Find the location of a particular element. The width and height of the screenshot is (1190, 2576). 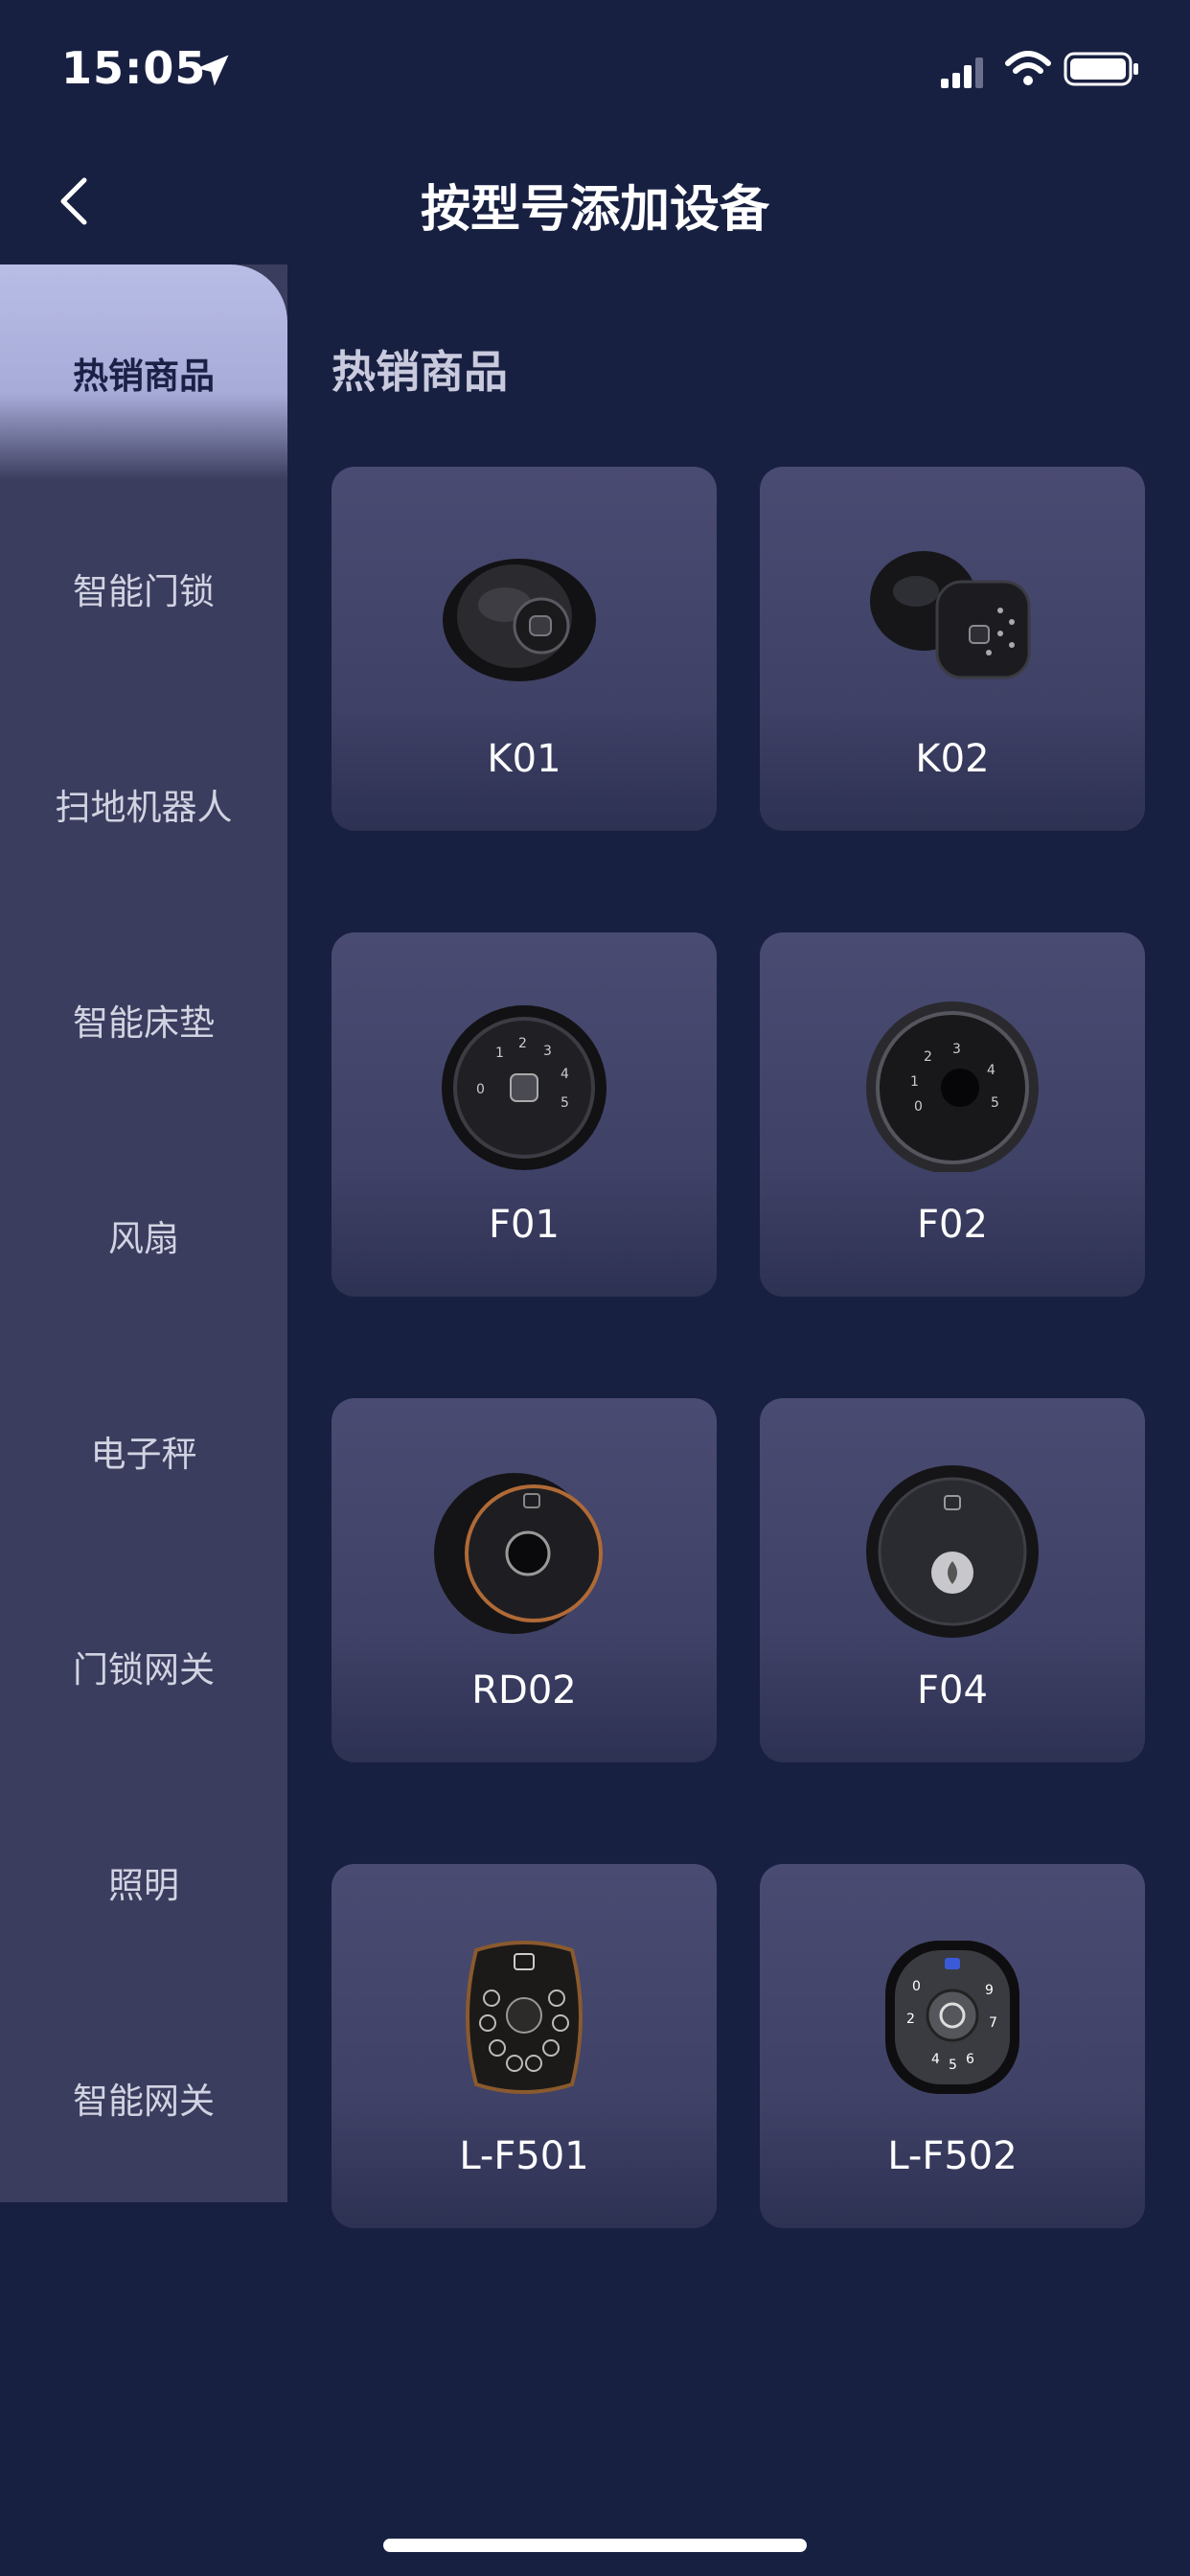

status-time: 15:05 is located at coordinates (134, 68).